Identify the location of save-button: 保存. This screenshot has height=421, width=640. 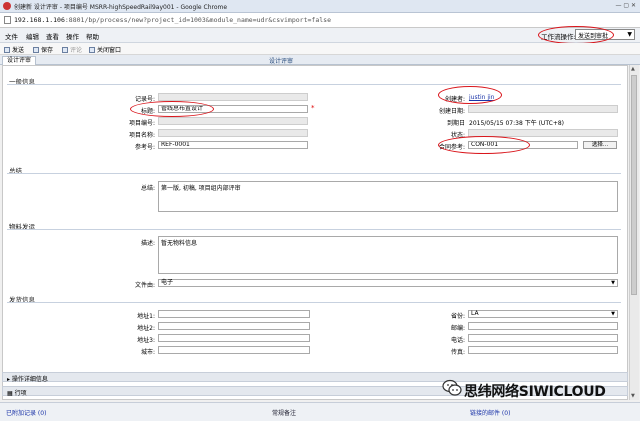
(43, 49).